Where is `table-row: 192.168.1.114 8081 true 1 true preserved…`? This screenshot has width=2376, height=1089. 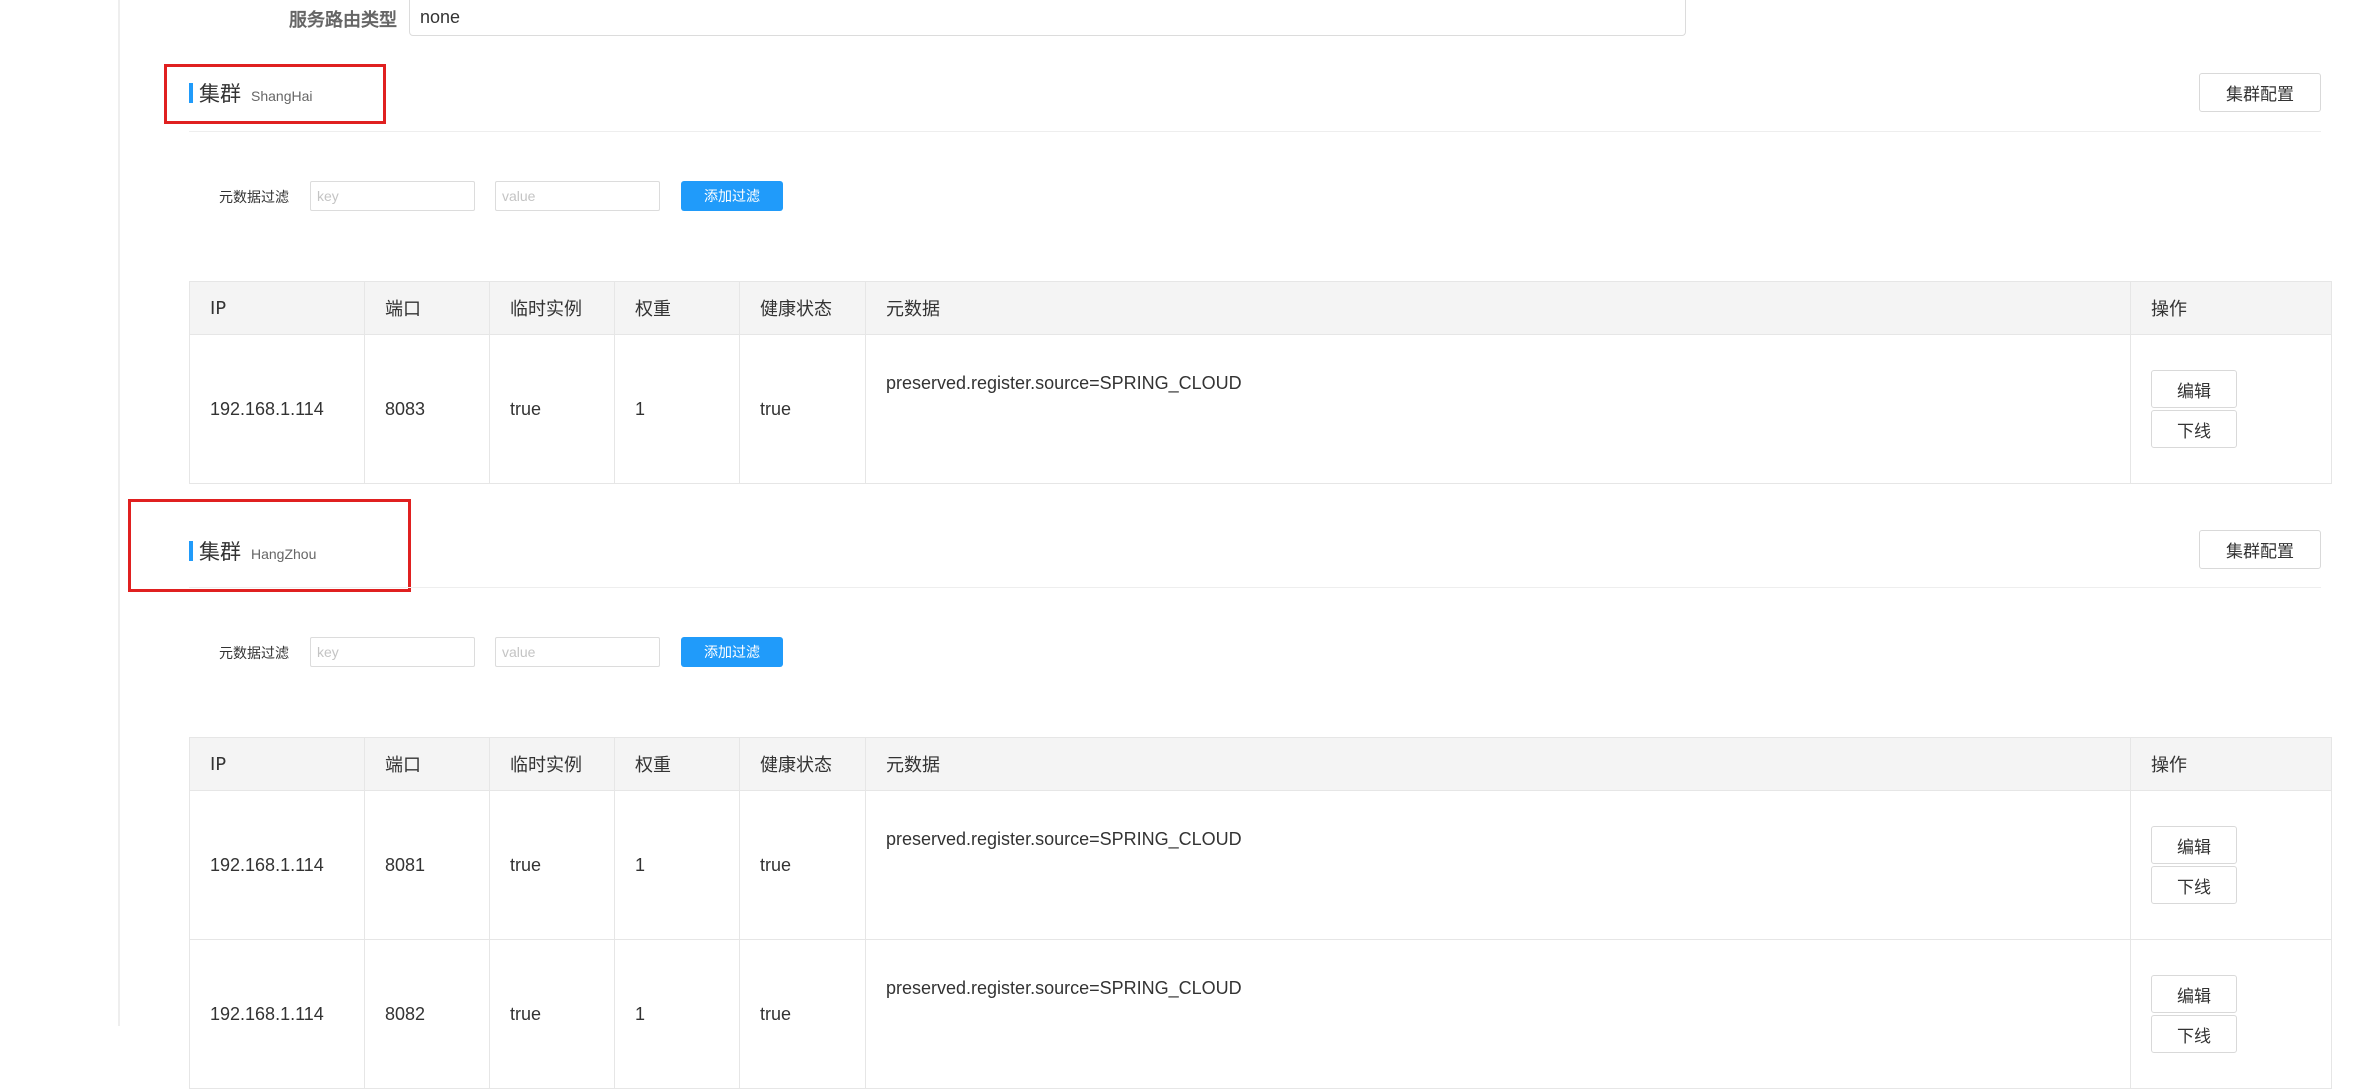 table-row: 192.168.1.114 8081 true 1 true preserved… is located at coordinates (1260, 865).